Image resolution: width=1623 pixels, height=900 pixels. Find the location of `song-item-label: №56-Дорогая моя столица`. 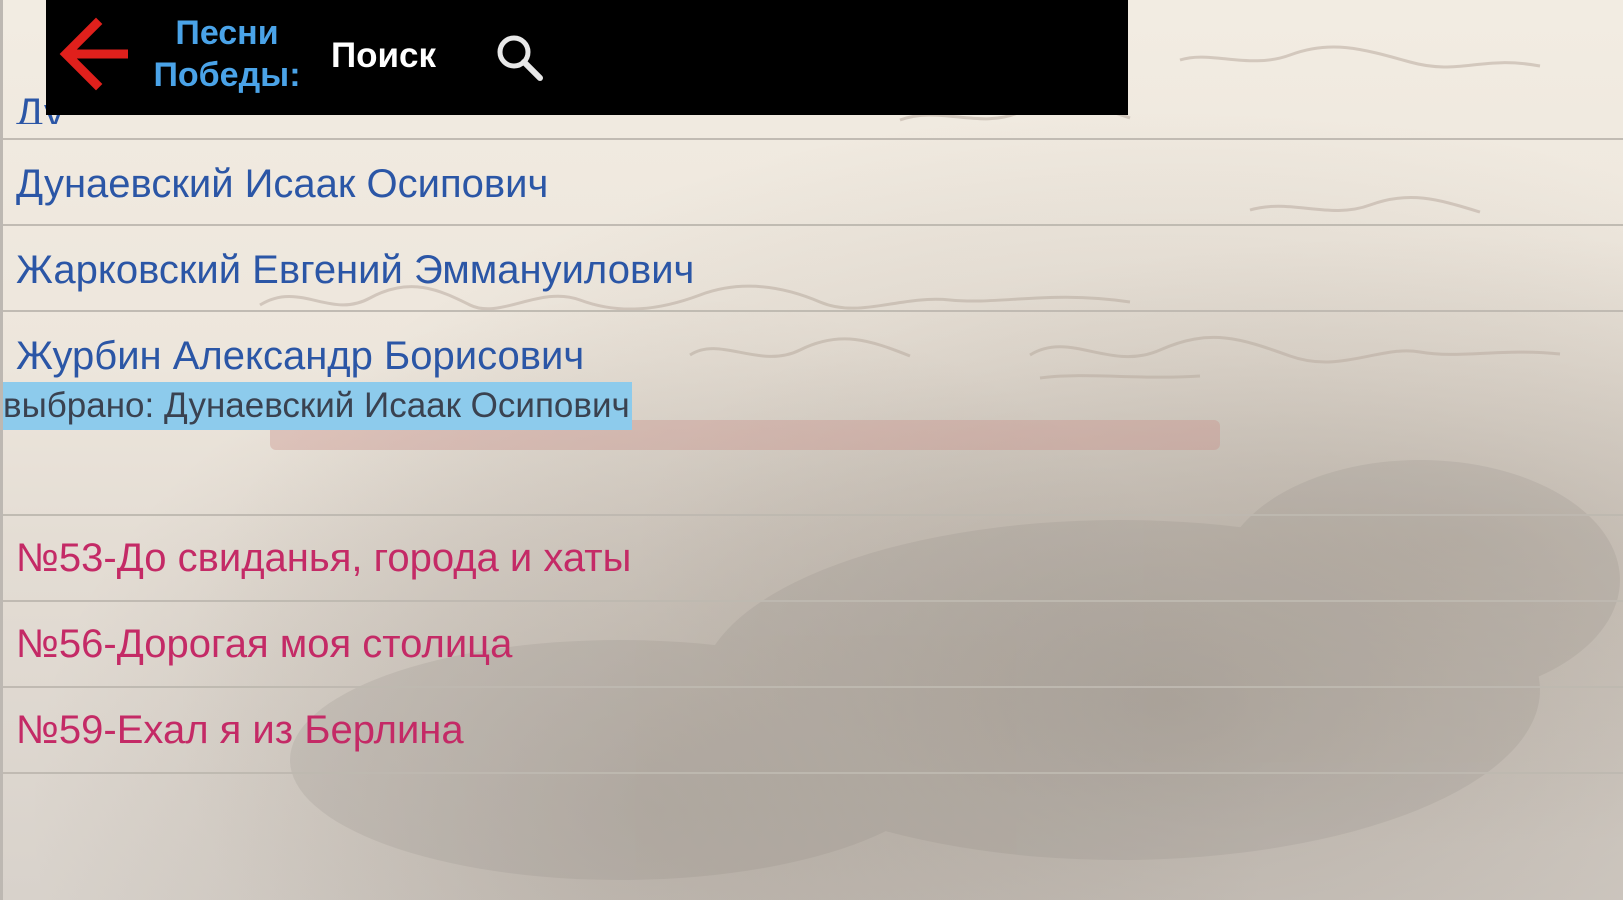

song-item-label: №56-Дорогая моя столица is located at coordinates (264, 644).